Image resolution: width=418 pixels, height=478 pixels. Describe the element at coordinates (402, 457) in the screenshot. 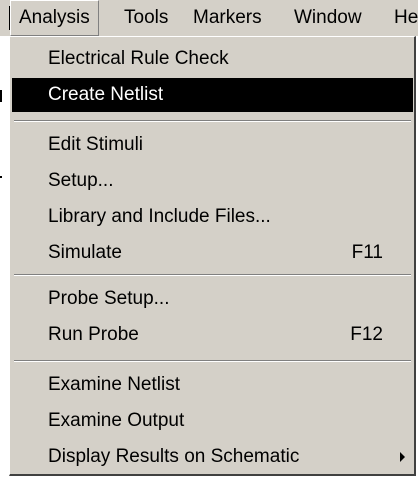

I see `chevron-right-icon` at that location.